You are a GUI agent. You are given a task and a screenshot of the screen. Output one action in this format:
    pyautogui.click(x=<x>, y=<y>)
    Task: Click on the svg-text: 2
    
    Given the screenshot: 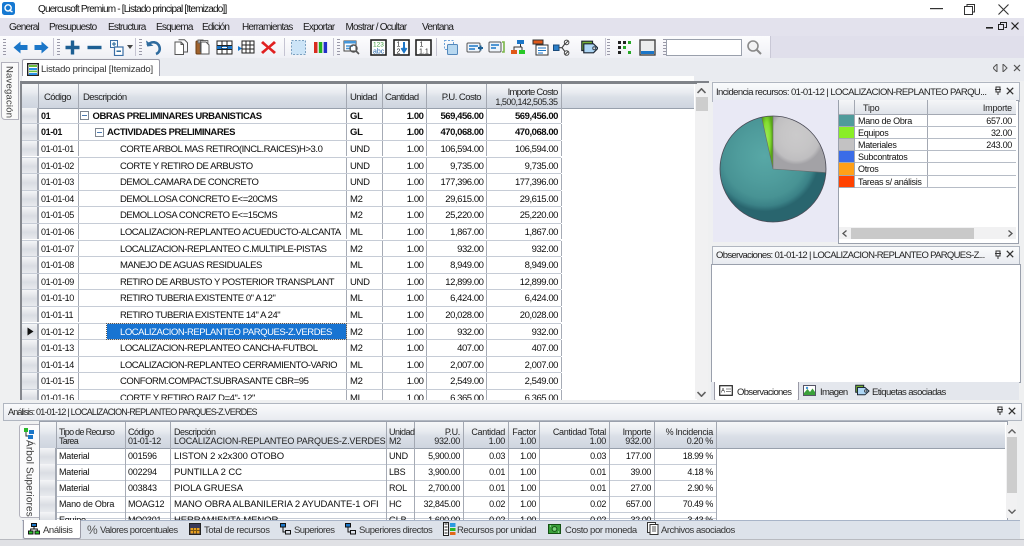 What is the action you would take?
    pyautogui.click(x=399, y=52)
    